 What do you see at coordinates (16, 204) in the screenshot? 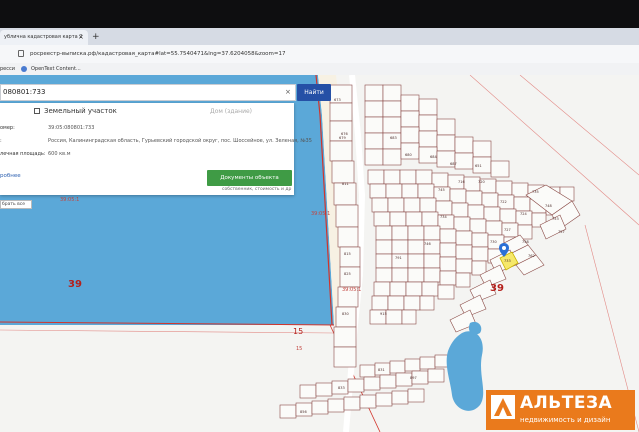
I see `select-all-button: брать все` at bounding box center [16, 204].